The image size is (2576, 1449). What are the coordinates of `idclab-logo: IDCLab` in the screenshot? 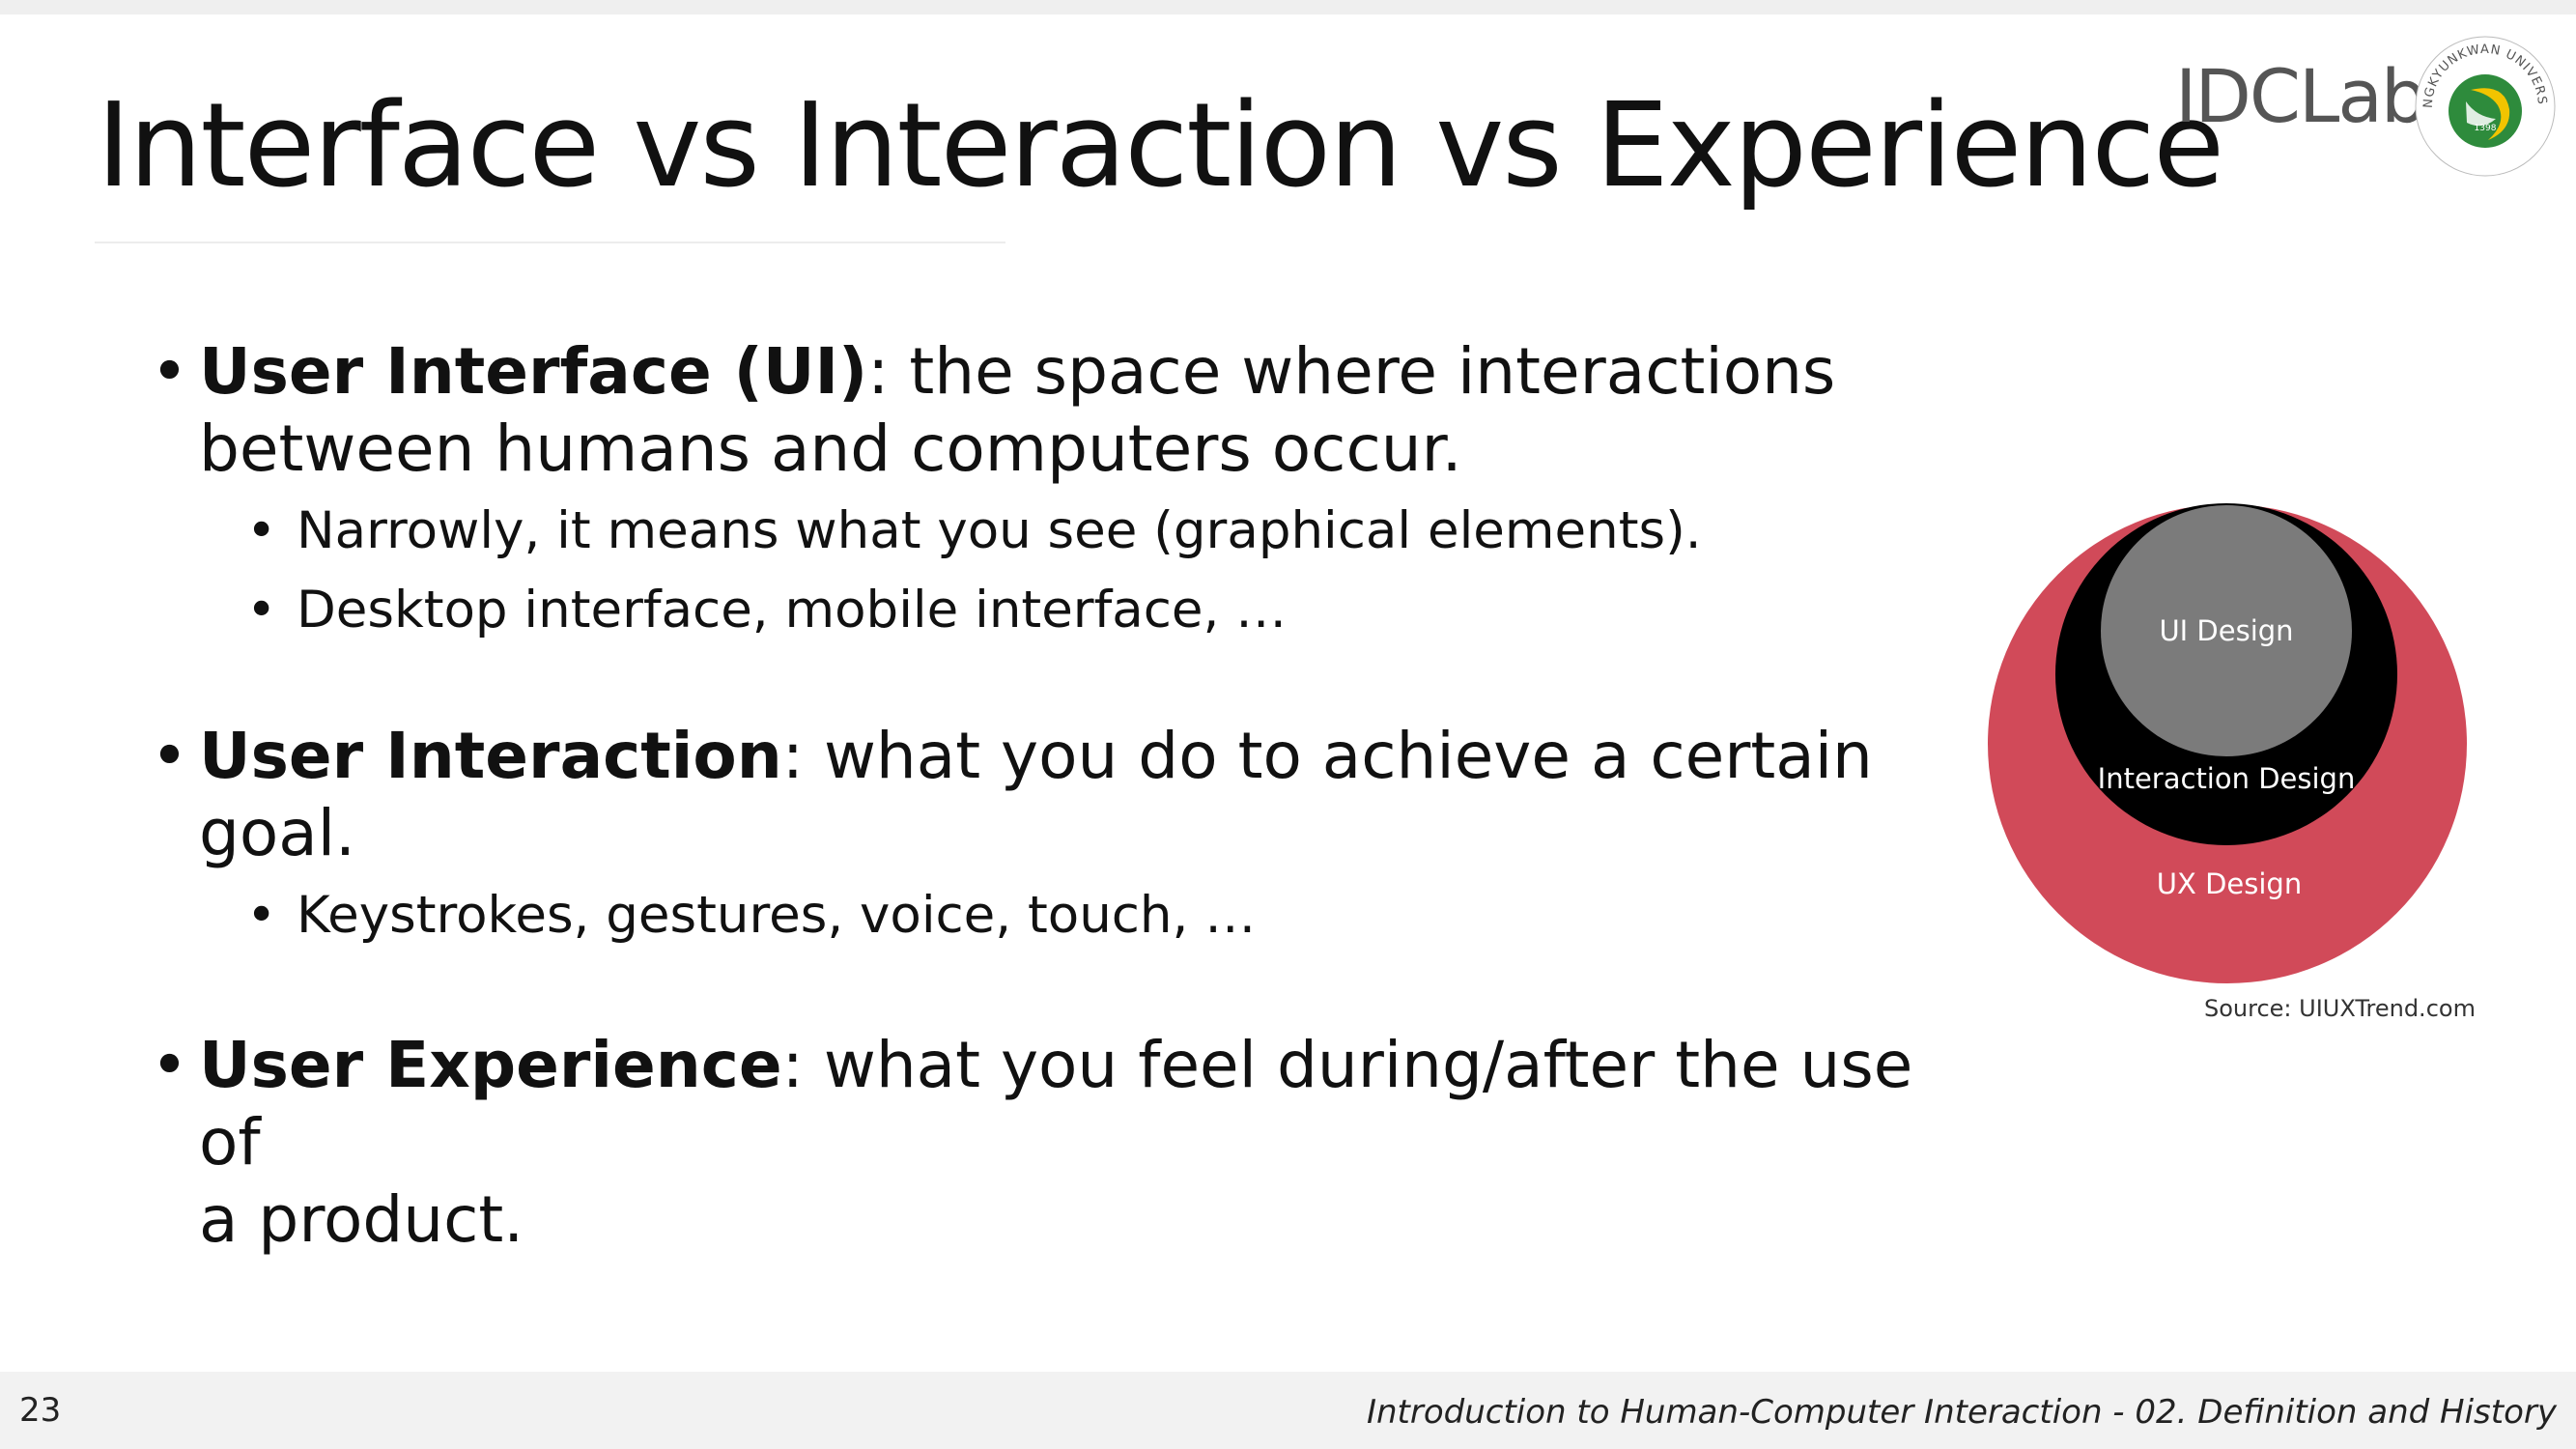 It's located at (2301, 96).